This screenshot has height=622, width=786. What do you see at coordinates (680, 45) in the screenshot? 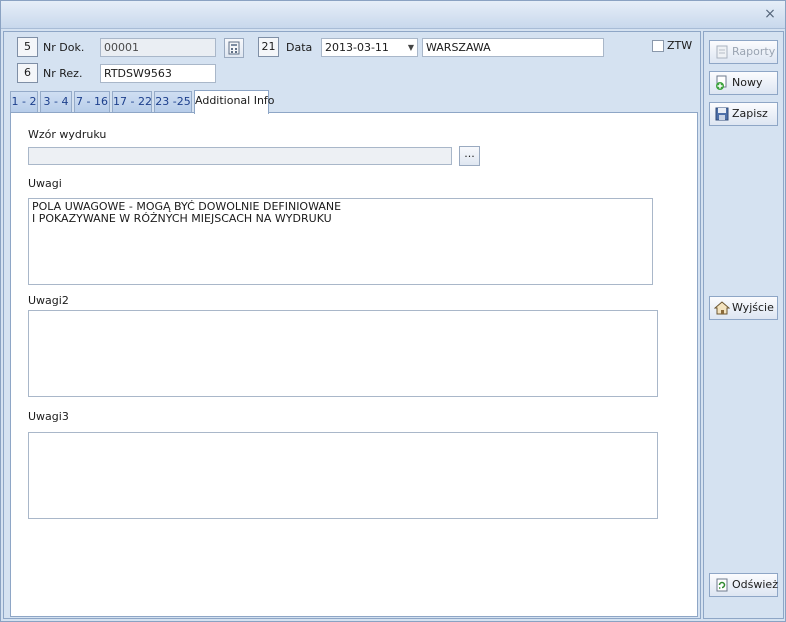
I see `ztw-label: ZTW` at bounding box center [680, 45].